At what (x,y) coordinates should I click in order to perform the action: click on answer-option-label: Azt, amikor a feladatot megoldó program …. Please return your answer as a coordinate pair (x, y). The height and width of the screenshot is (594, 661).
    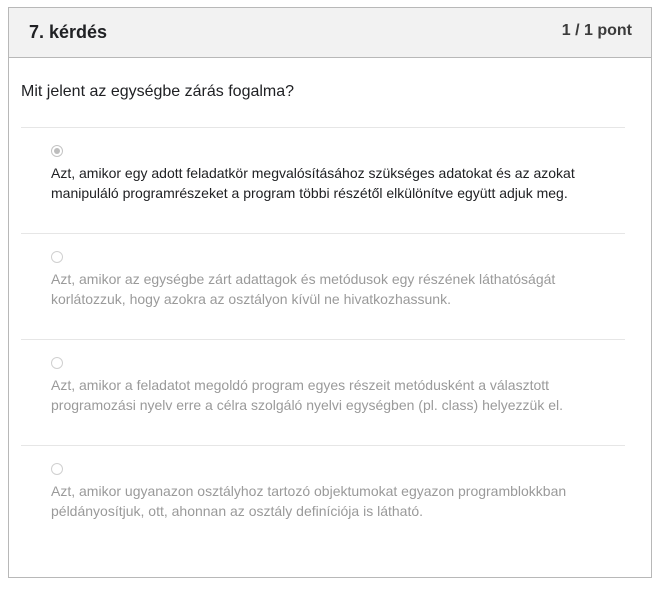
    Looking at the image, I should click on (307, 395).